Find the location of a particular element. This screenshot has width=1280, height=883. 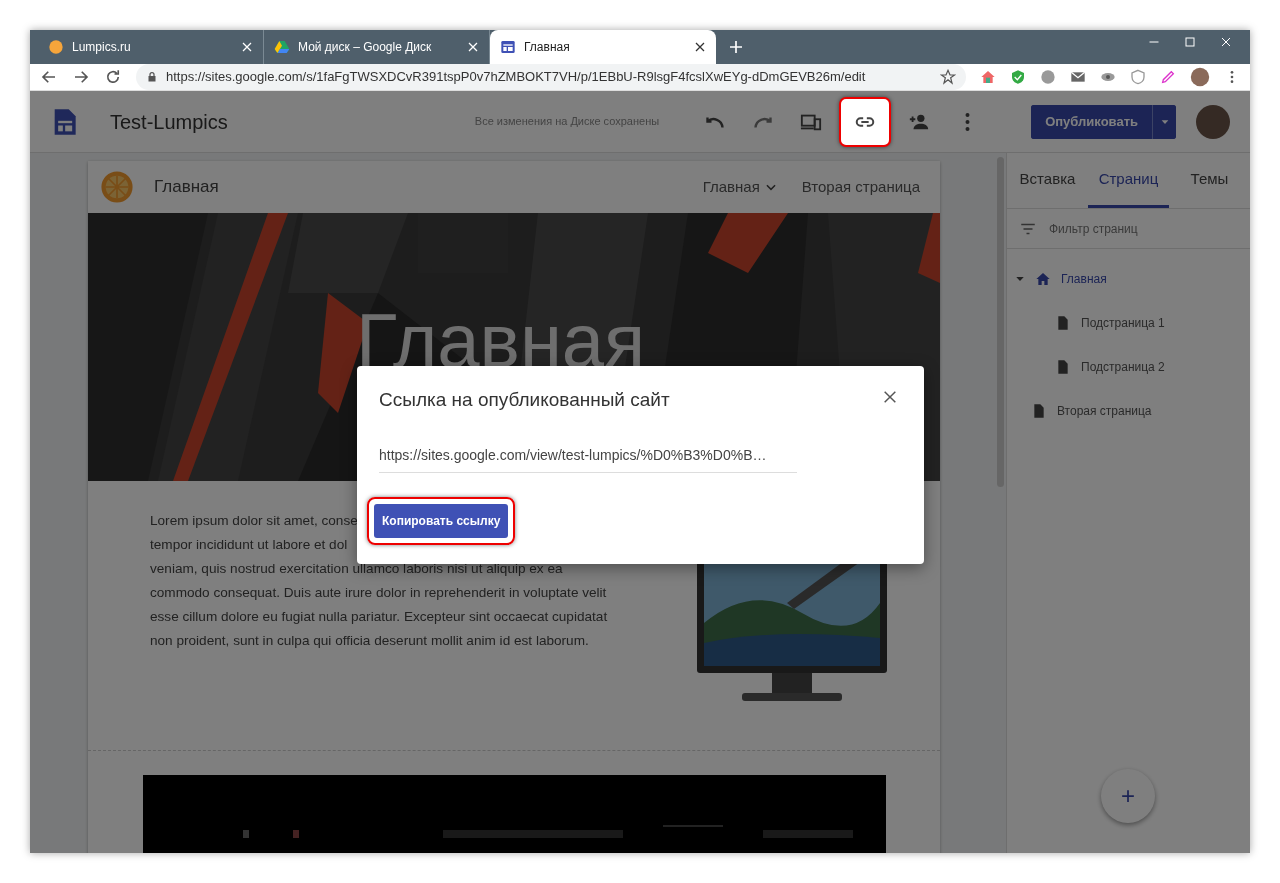

tab-title: Мой диск – Google Диск is located at coordinates (365, 47).